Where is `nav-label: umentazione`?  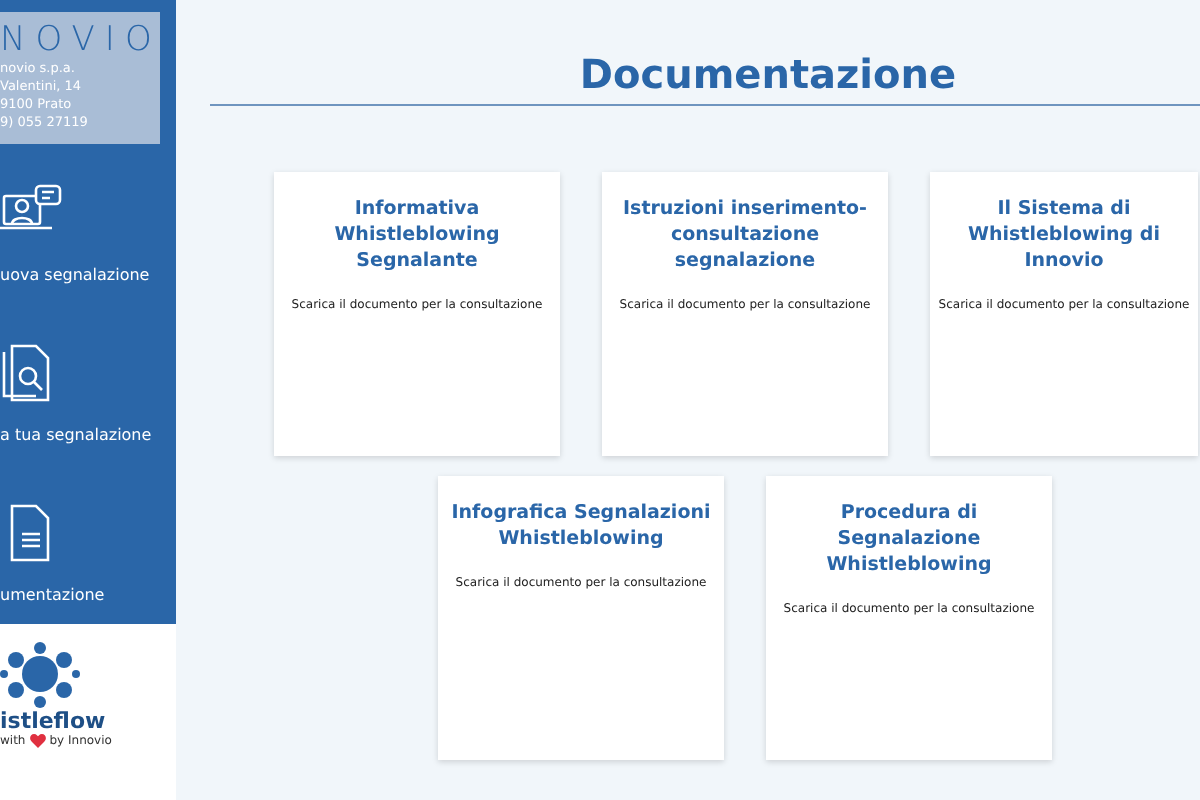
nav-label: umentazione is located at coordinates (52, 595).